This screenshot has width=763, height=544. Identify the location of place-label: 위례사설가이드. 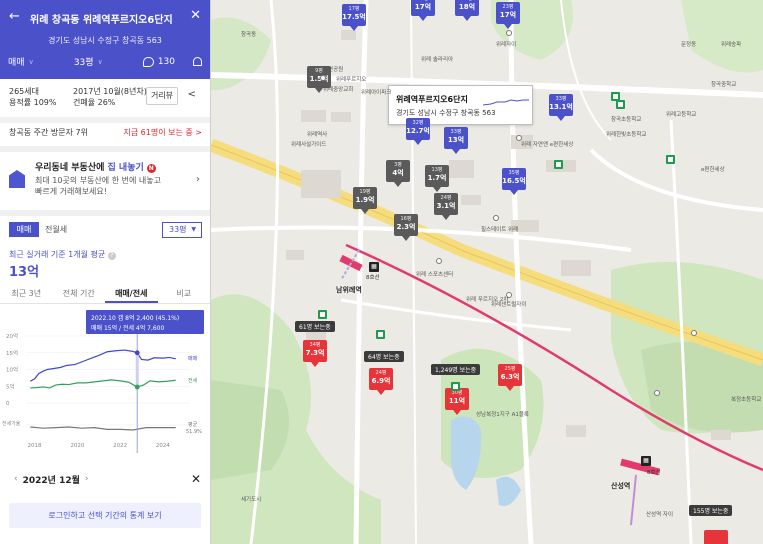
(308, 144).